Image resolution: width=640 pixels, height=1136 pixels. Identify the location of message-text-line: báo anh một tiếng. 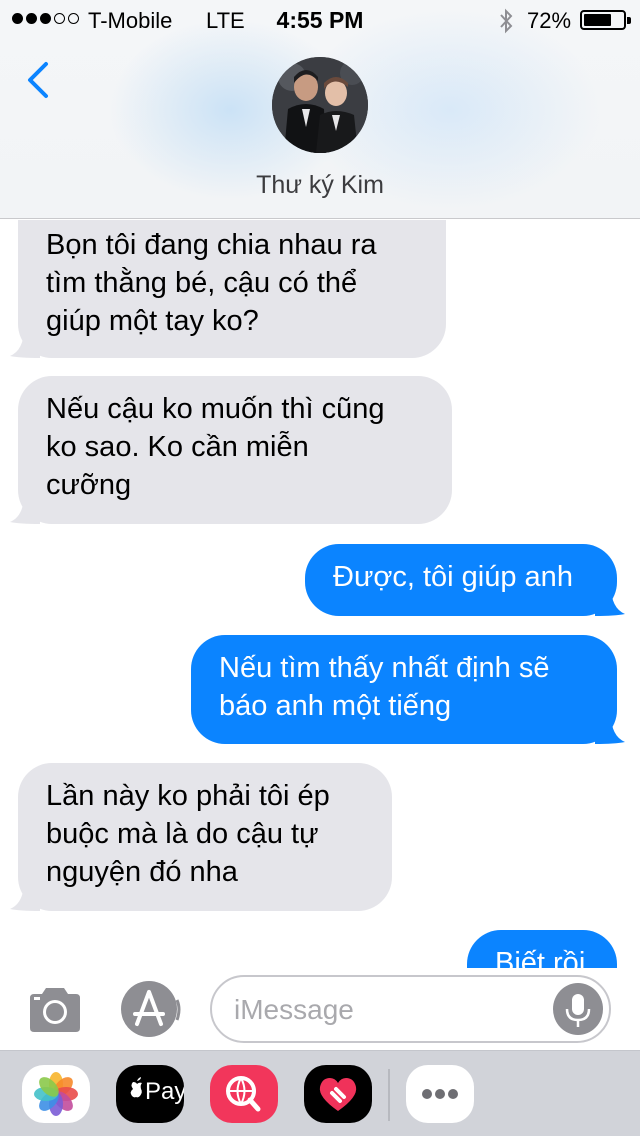
(335, 706).